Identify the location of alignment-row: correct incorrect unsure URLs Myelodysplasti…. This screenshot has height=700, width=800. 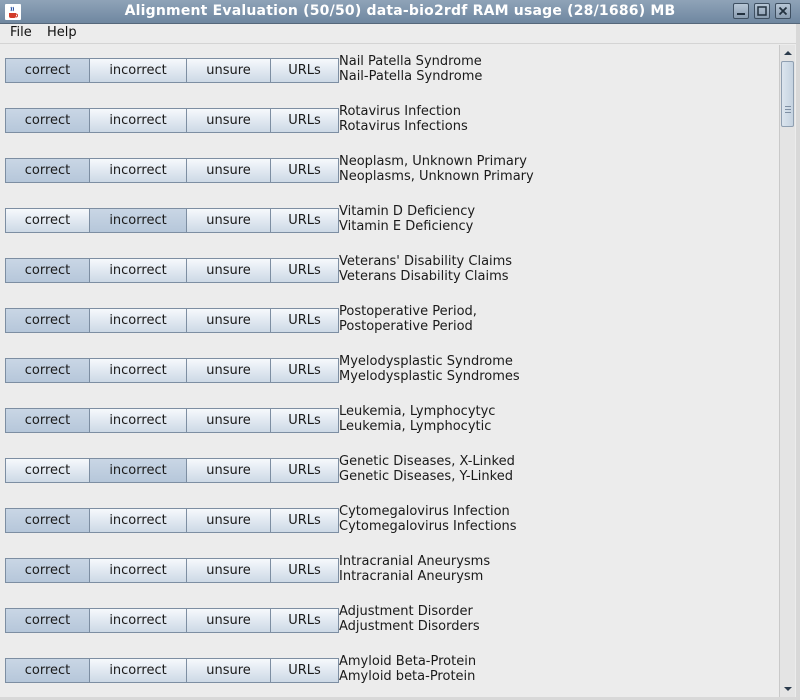
(390, 365).